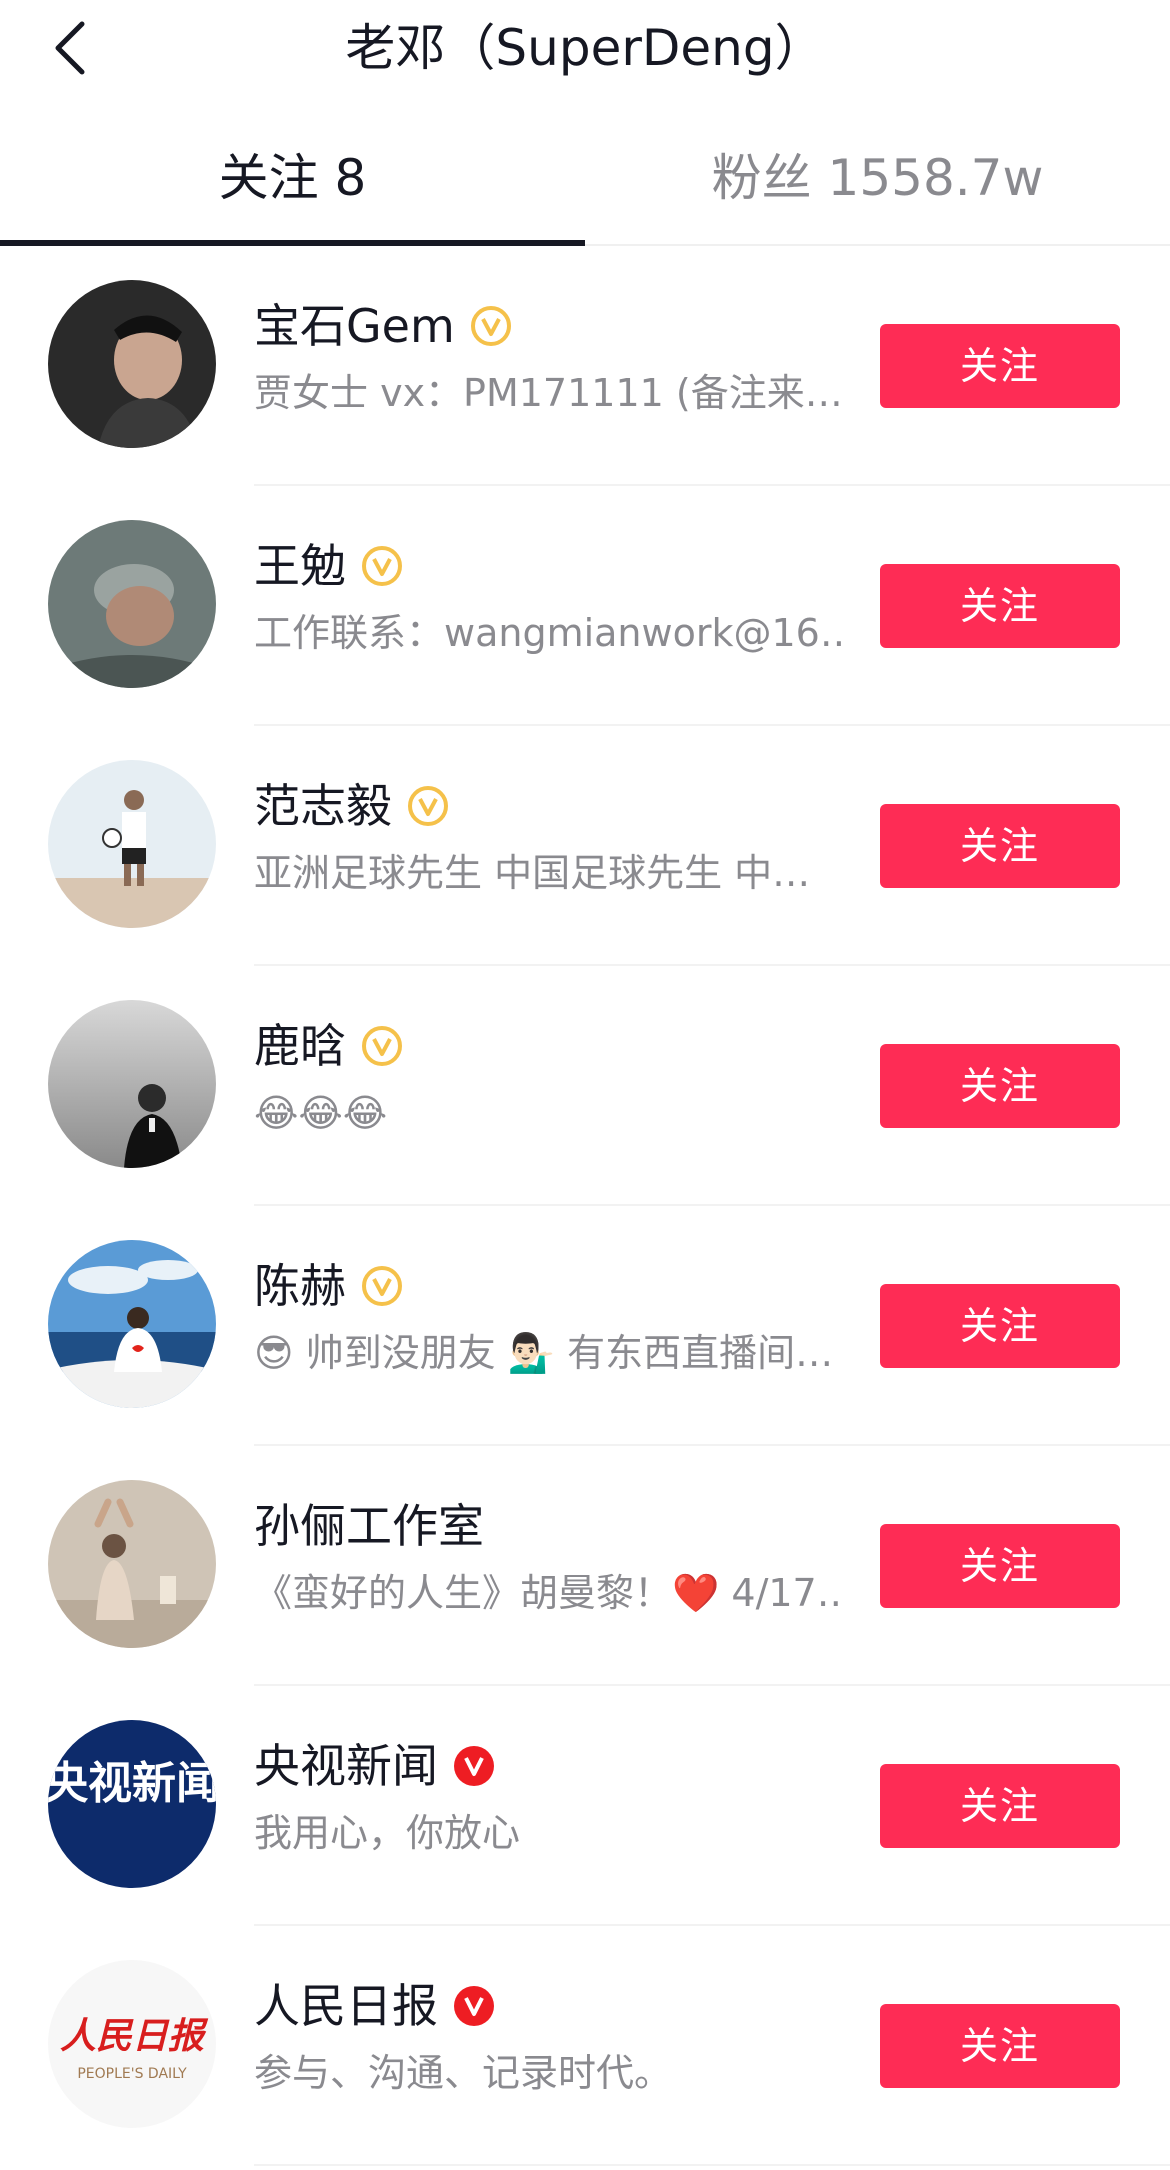 This screenshot has height=2170, width=1170. I want to click on user-name: 央视新闻, so click(346, 1766).